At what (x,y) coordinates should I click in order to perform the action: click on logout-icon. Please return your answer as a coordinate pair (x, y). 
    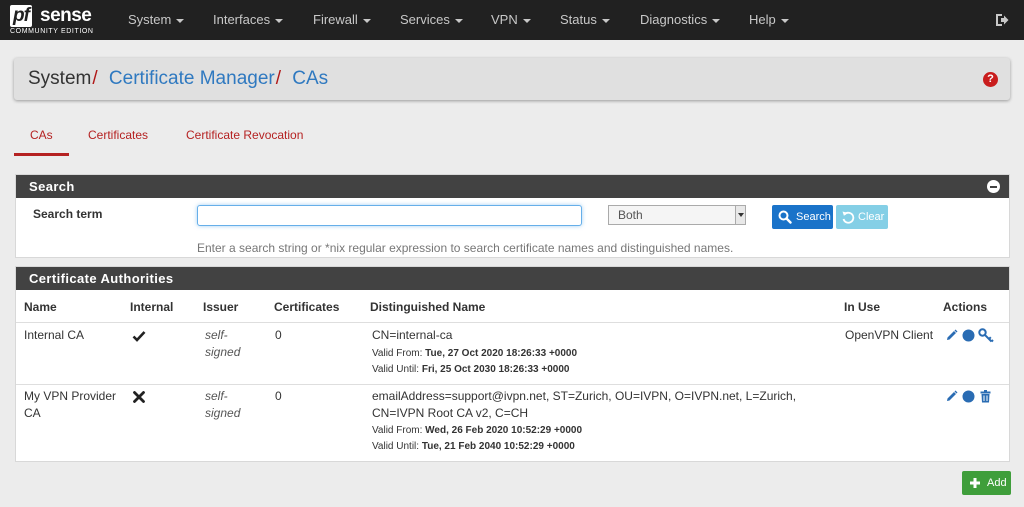
    Looking at the image, I should click on (1002, 20).